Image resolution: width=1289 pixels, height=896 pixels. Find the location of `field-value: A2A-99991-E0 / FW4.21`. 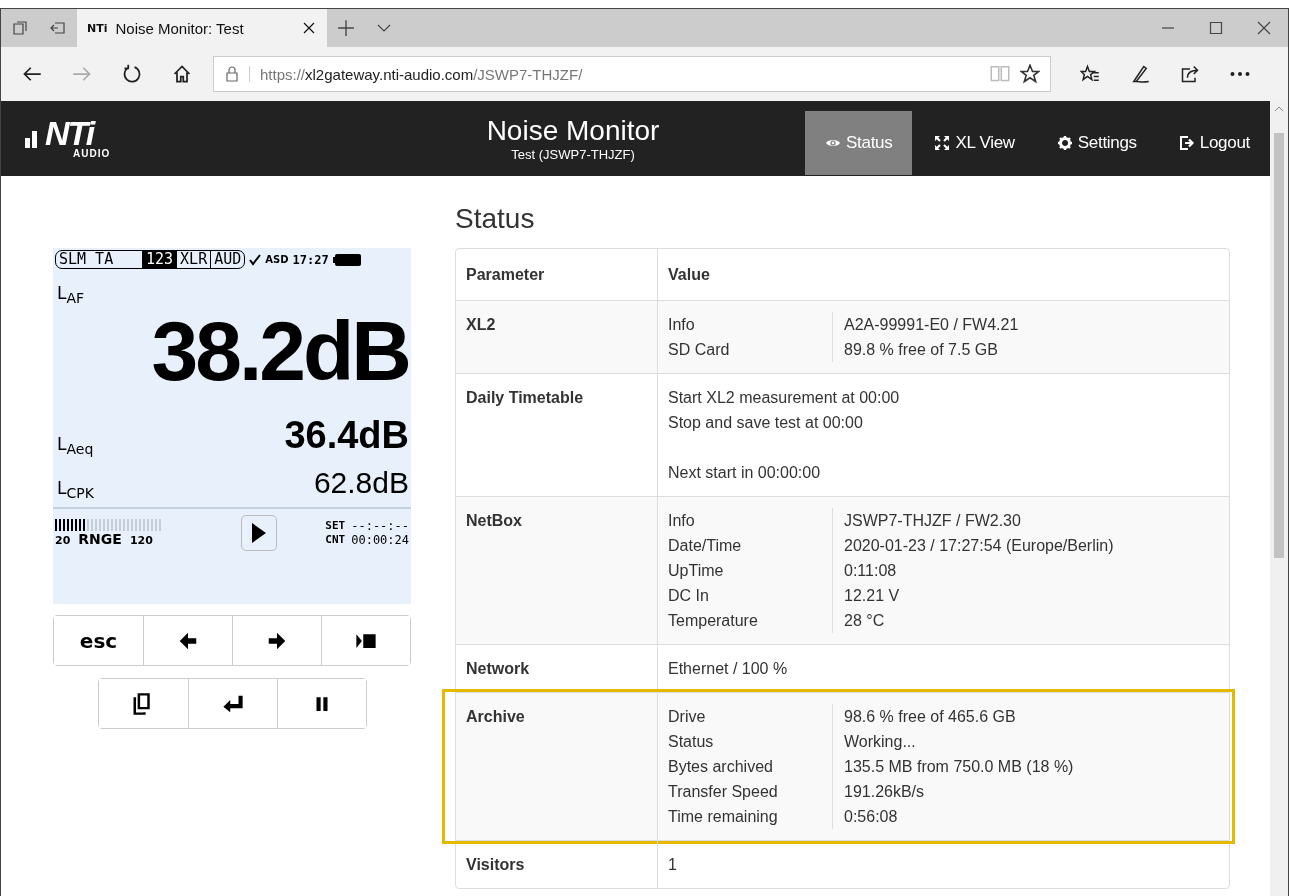

field-value: A2A-99991-E0 / FW4.21 is located at coordinates (931, 325).